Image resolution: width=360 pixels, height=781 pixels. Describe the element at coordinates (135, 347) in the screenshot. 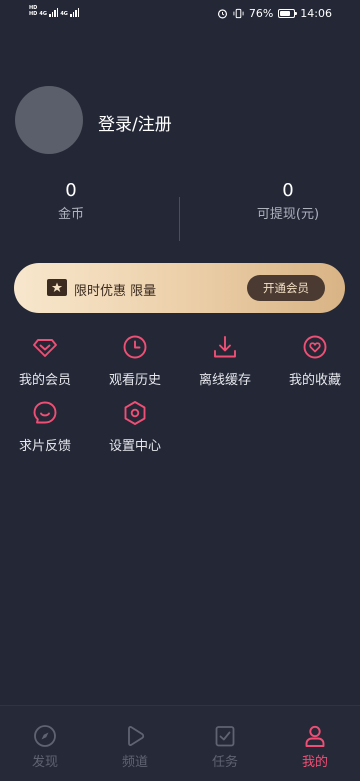

I see `clock-icon` at that location.